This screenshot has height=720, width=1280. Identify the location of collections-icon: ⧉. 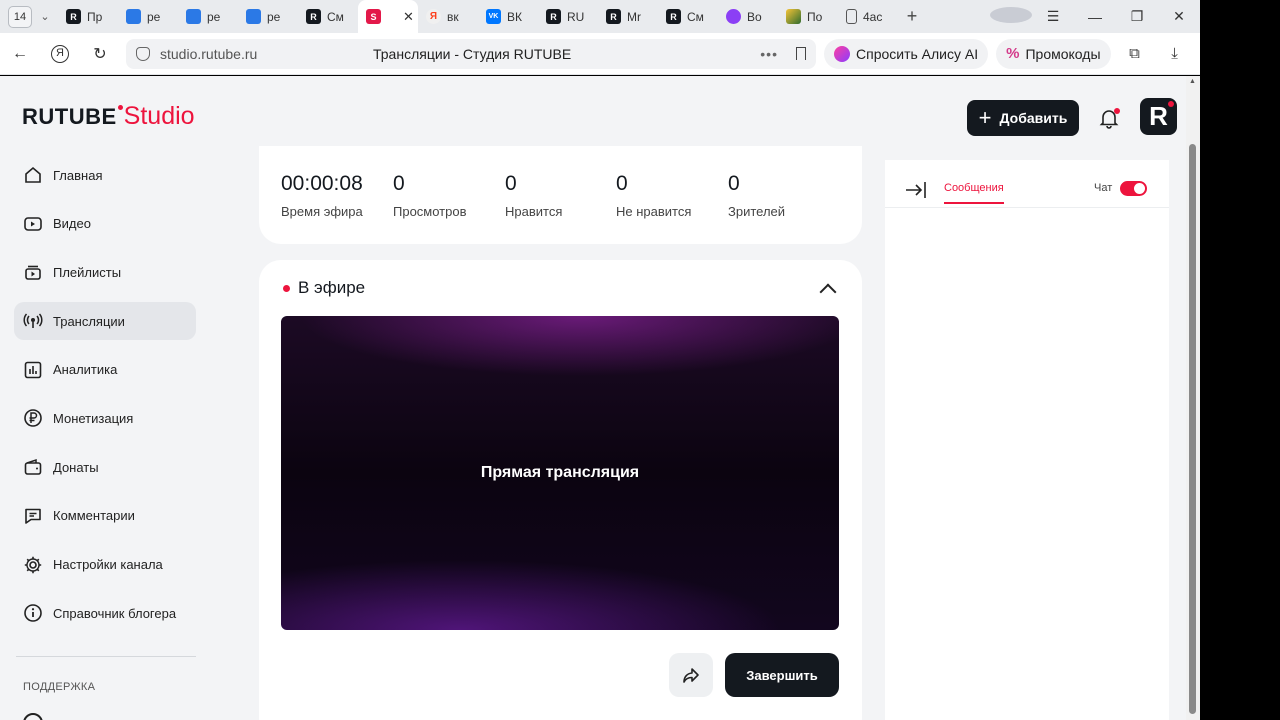
(1135, 53).